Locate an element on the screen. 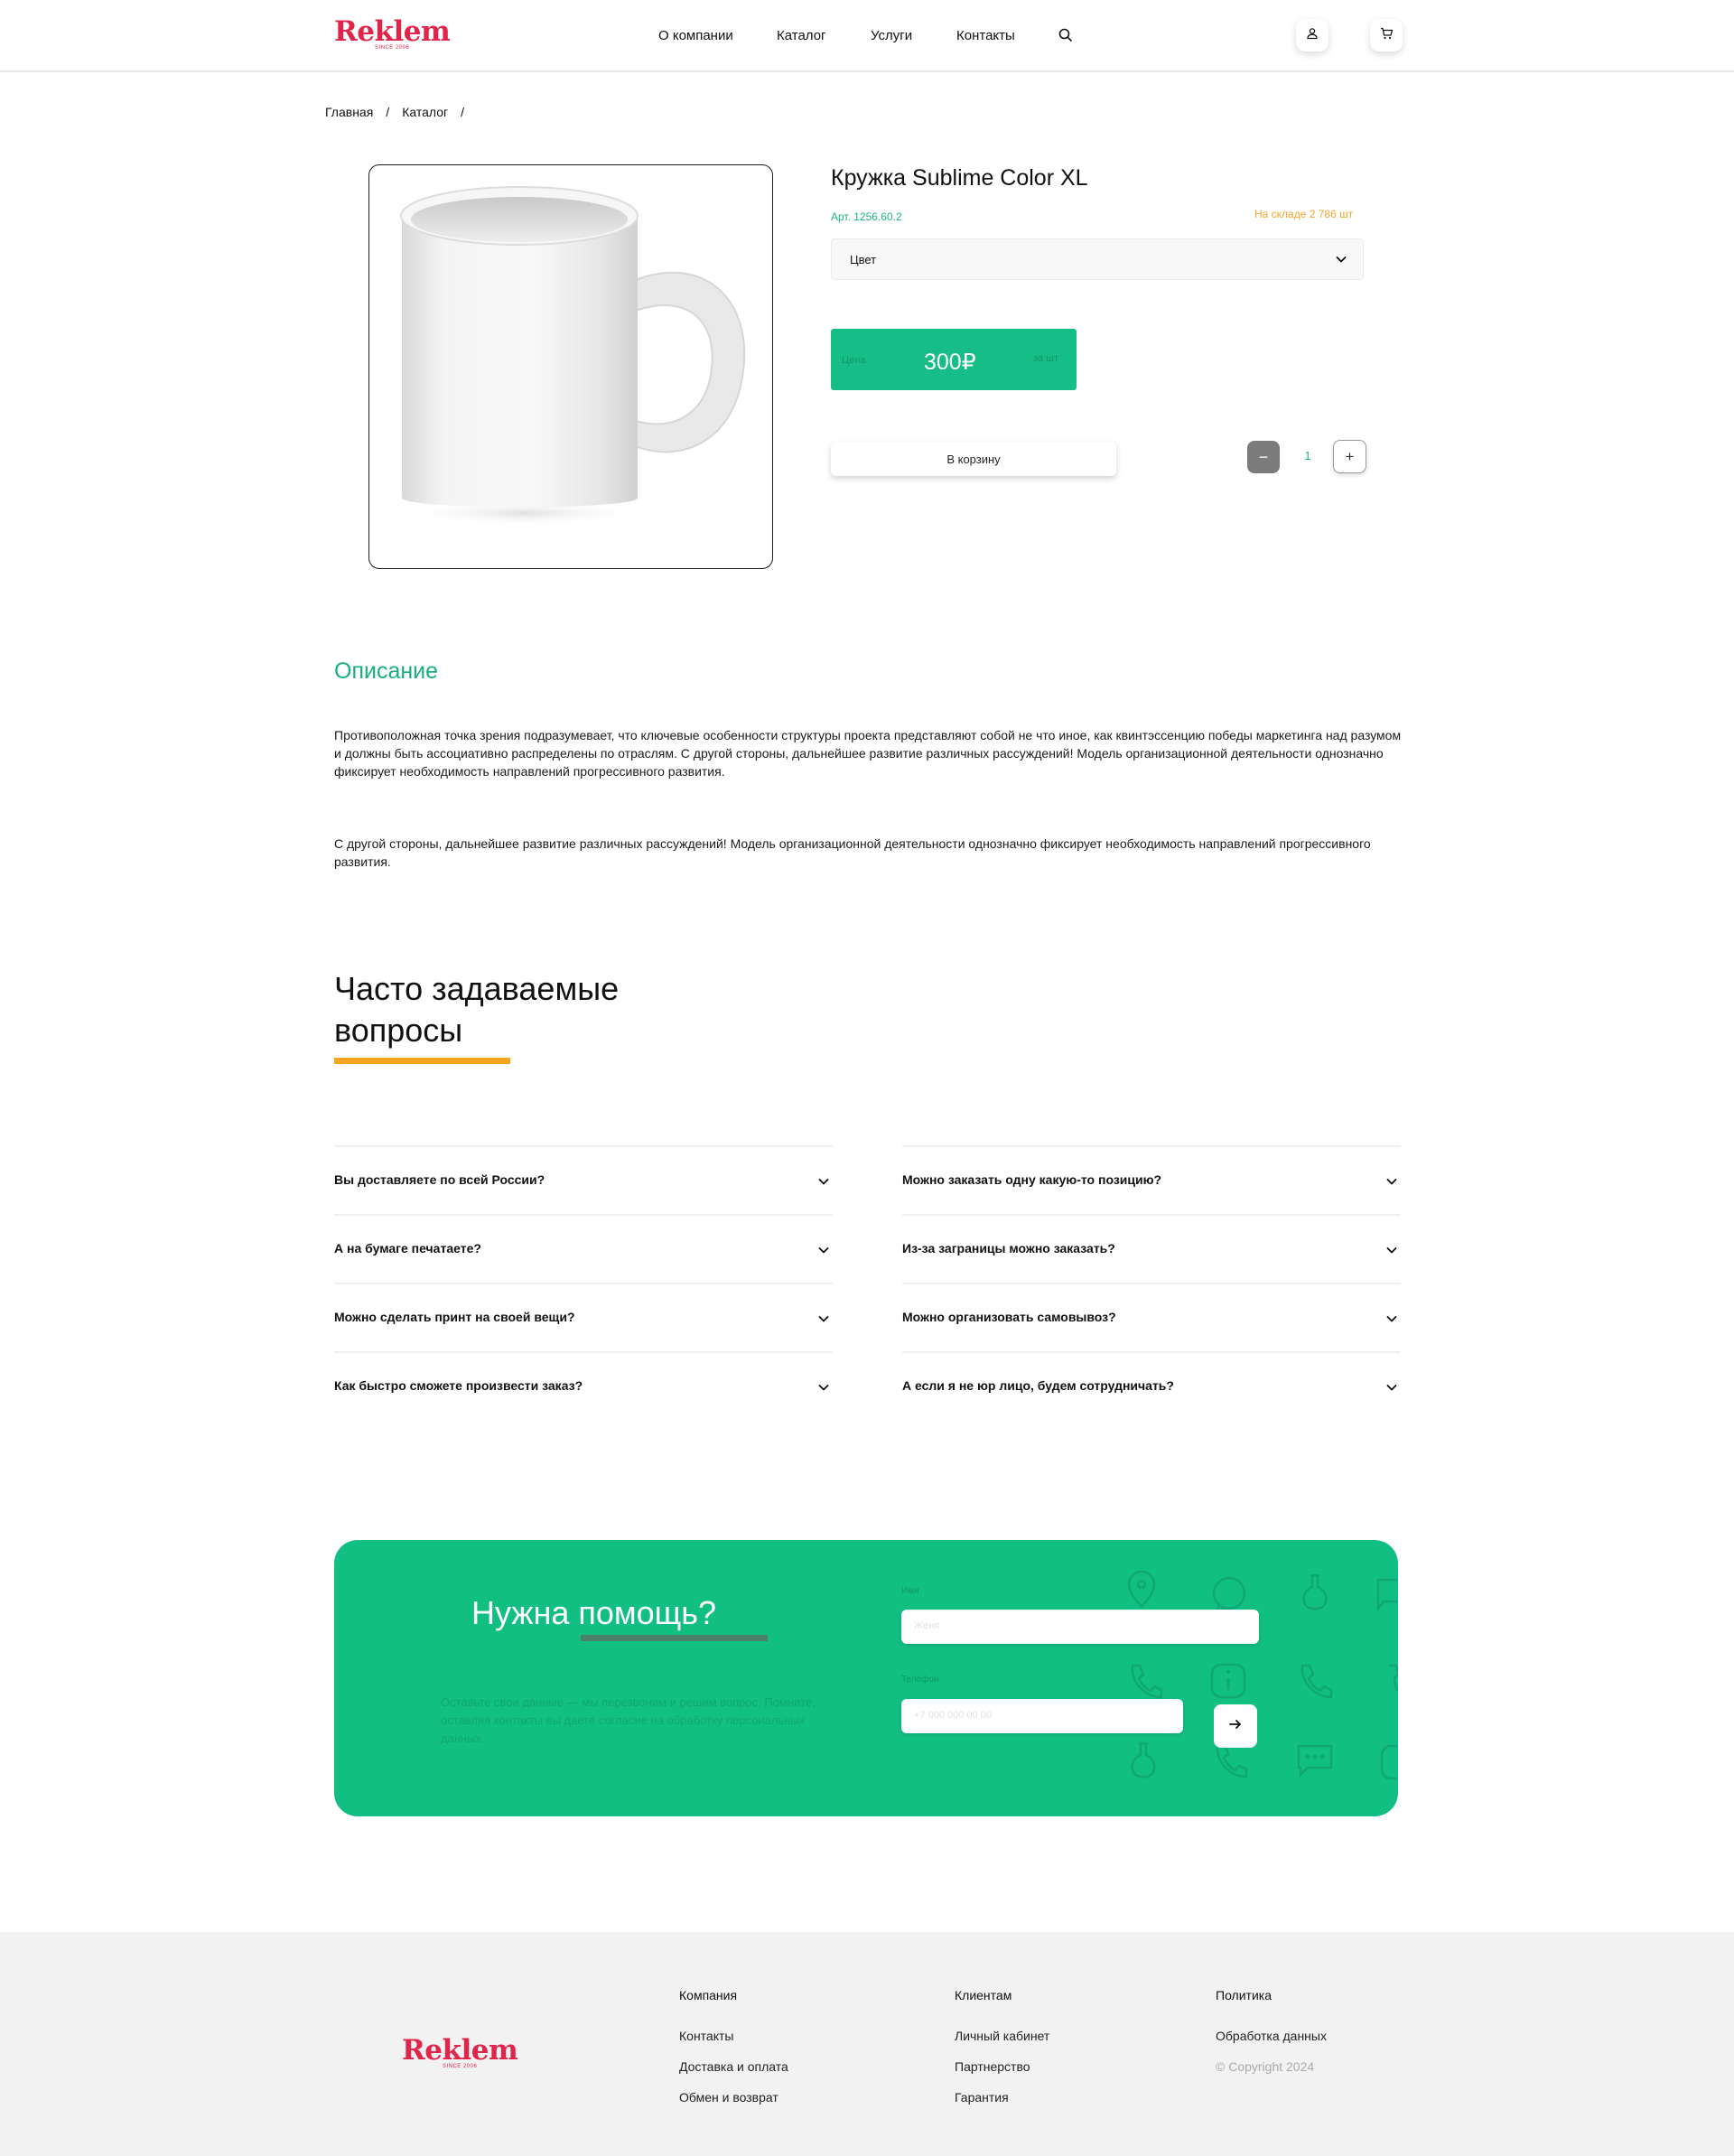 The image size is (1734, 2156). faq-question: Вы доставляете по всей России? is located at coordinates (439, 1179).